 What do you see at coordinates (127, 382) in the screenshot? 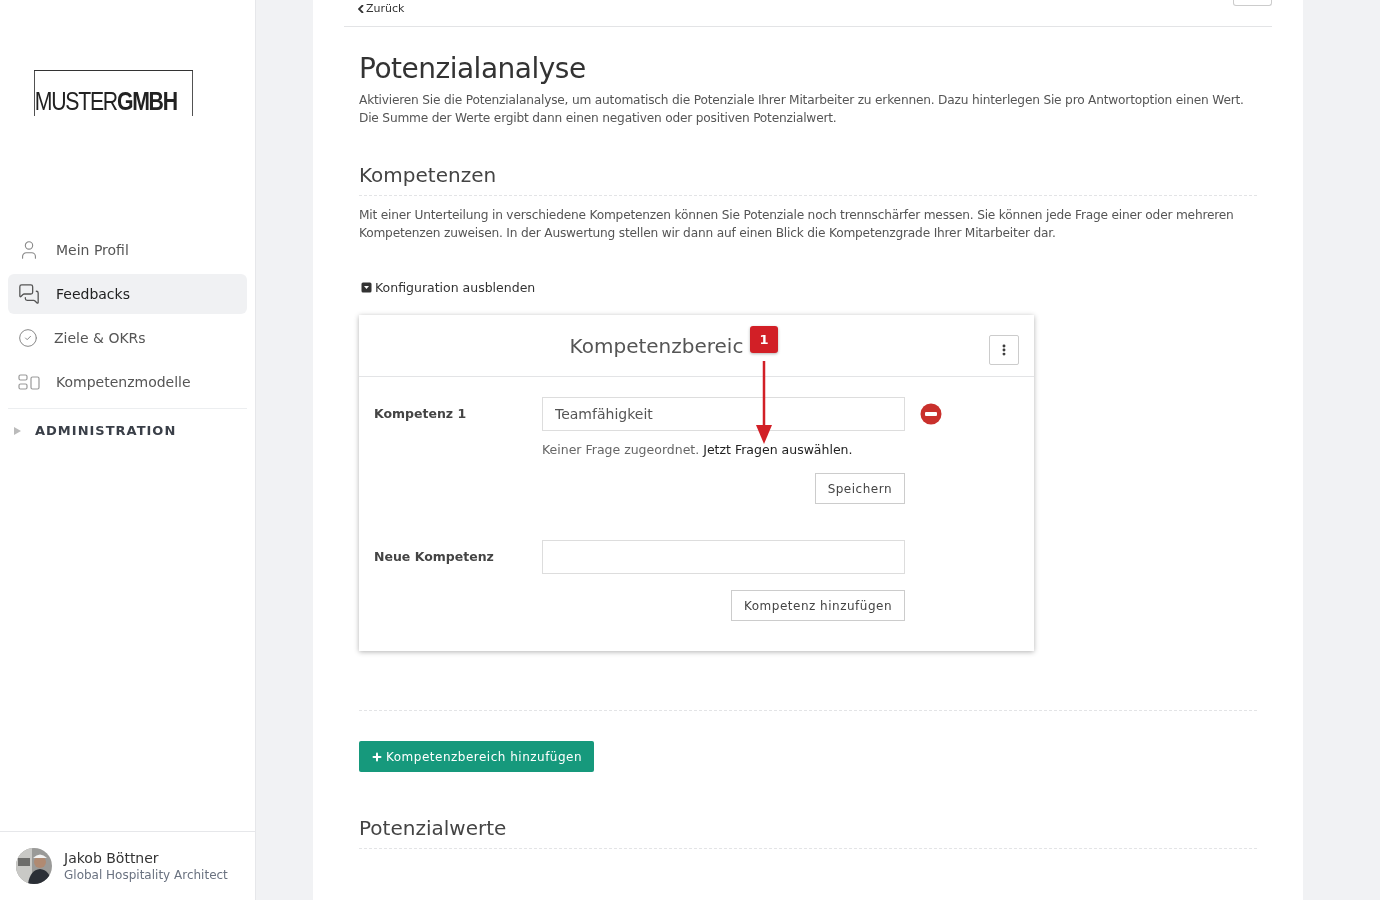
I see `nav-item: Kompetenzmodelle` at bounding box center [127, 382].